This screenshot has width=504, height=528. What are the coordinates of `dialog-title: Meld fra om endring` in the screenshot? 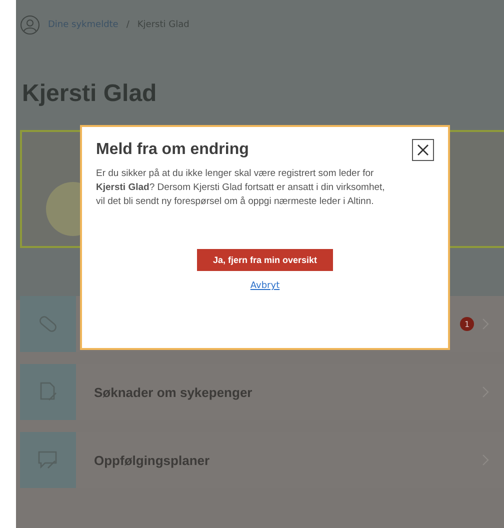 It's located at (172, 150).